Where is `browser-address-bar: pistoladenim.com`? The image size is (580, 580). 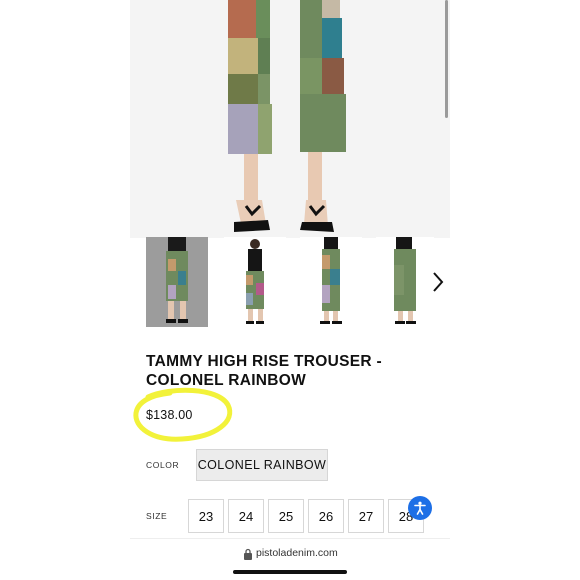 browser-address-bar: pistoladenim.com is located at coordinates (290, 559).